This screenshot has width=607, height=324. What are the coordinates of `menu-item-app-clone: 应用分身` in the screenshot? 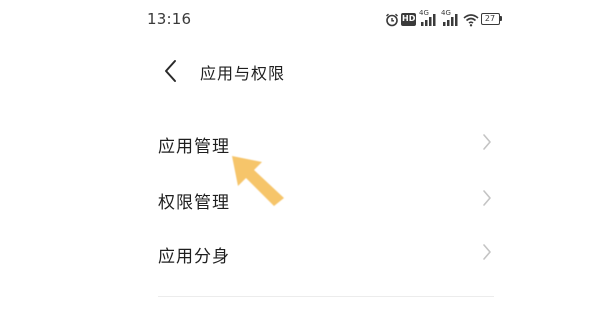 It's located at (325, 252).